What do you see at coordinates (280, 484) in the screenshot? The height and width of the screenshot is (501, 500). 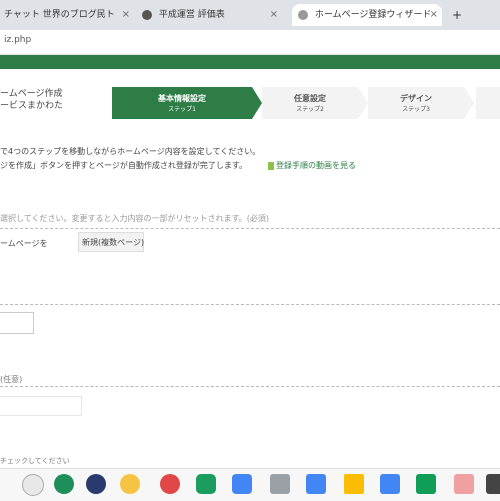 I see `gray-app-icon` at bounding box center [280, 484].